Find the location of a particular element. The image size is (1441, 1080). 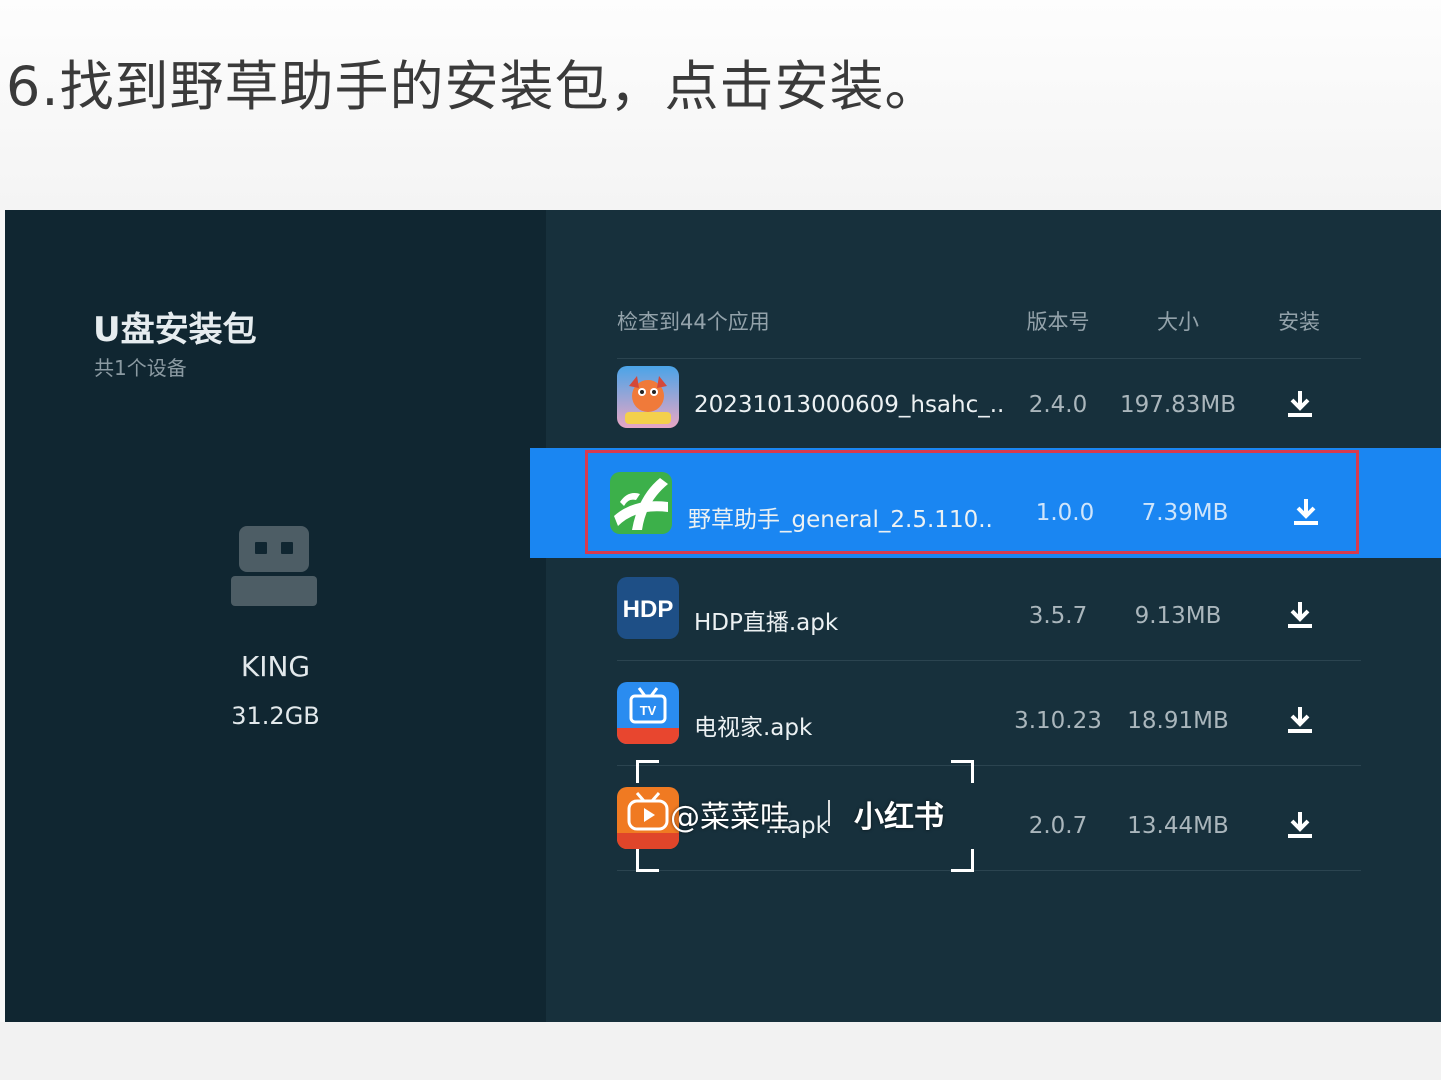

app-size: 9.13MB is located at coordinates (1178, 616).